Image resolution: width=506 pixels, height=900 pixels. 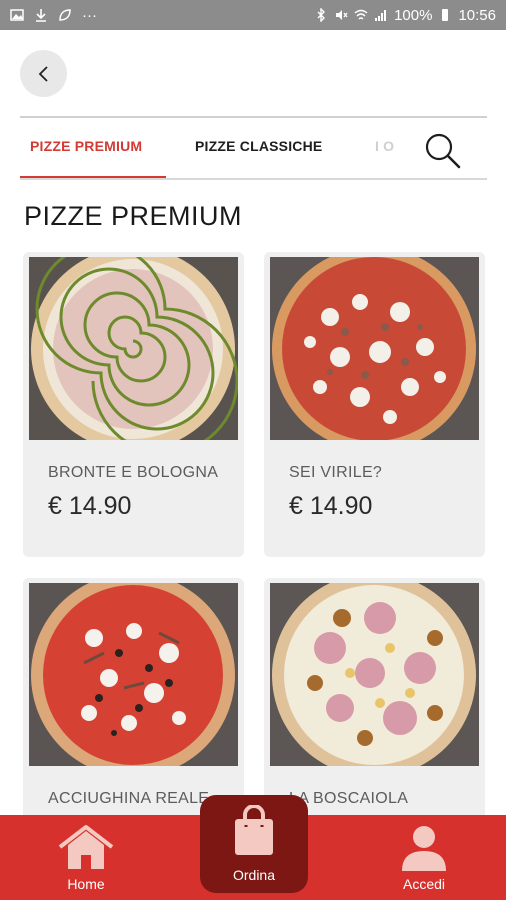 I want to click on bluetooth-icon, so click(x=321, y=15).